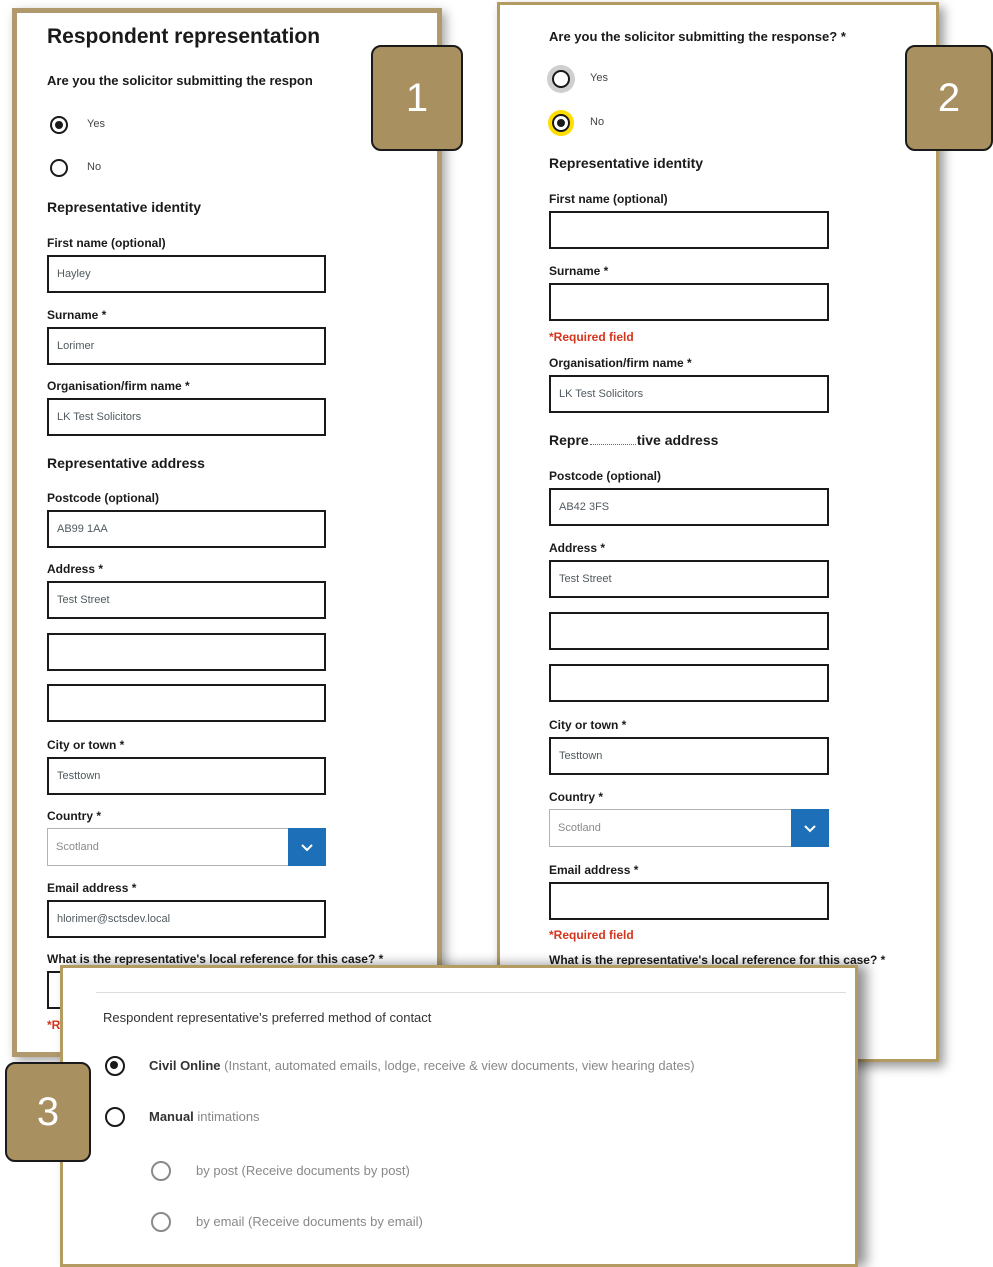  I want to click on first-name-input: Hayley, so click(186, 274).